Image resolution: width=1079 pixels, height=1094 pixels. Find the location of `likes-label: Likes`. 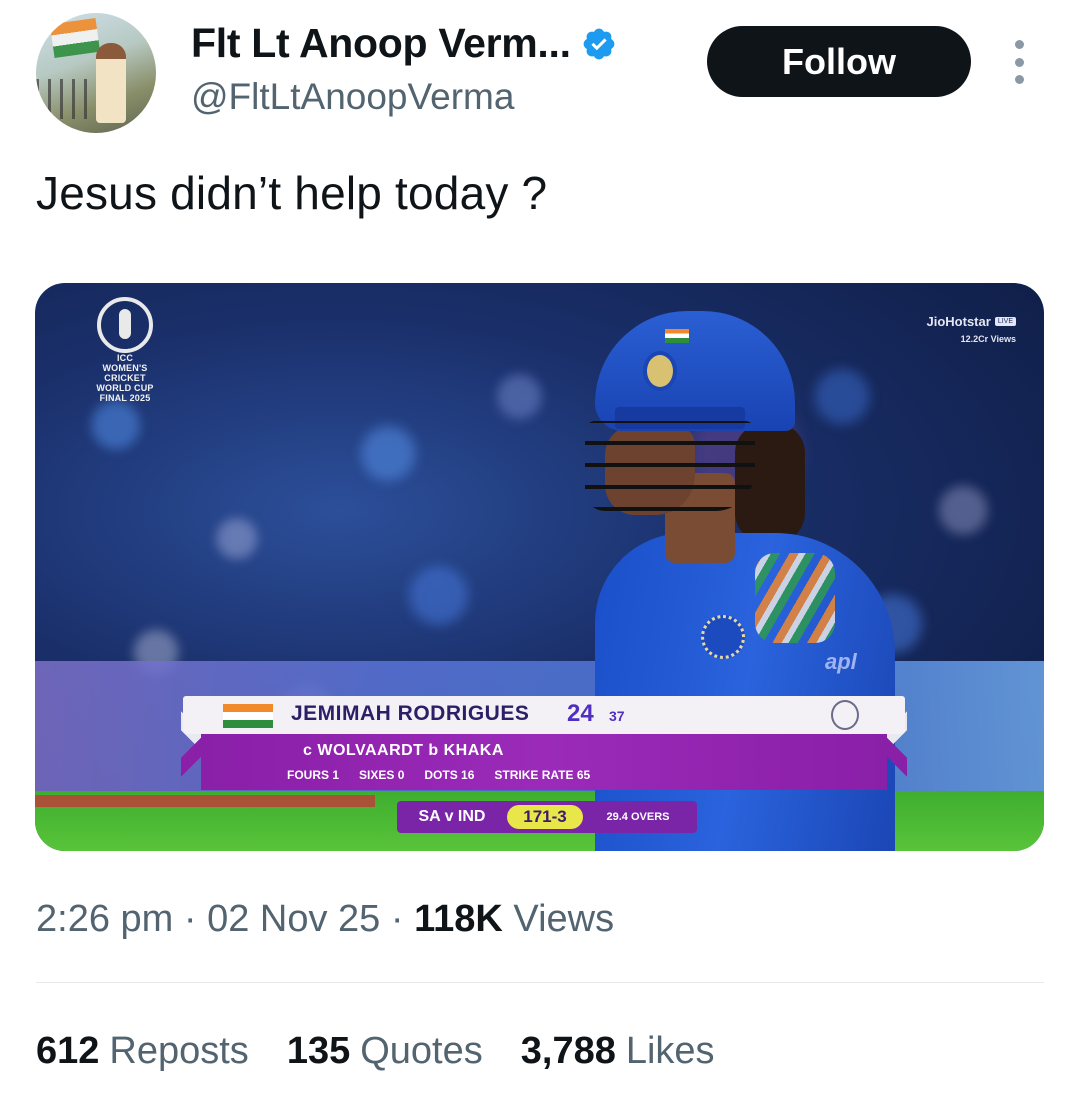

likes-label: Likes is located at coordinates (670, 1051).